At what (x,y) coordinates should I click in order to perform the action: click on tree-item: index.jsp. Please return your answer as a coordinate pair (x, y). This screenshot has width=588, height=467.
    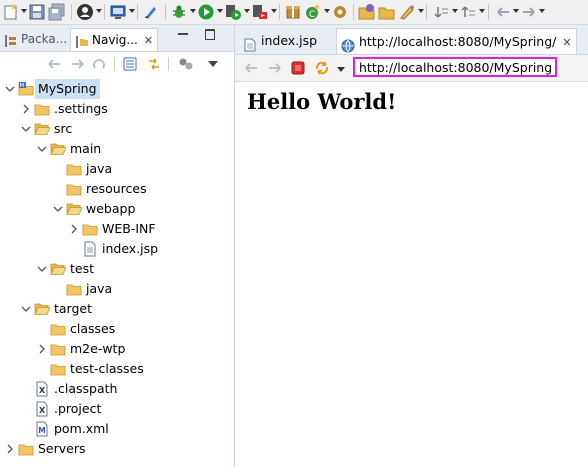
    Looking at the image, I should click on (117, 249).